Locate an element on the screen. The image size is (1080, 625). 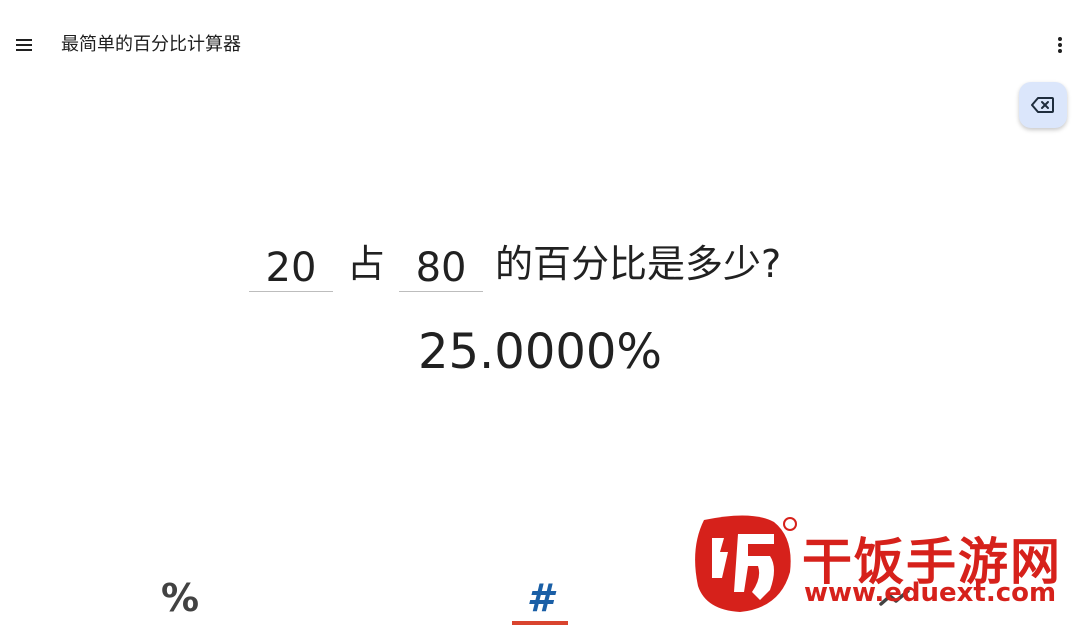
tab-percent: % is located at coordinates (180, 597).